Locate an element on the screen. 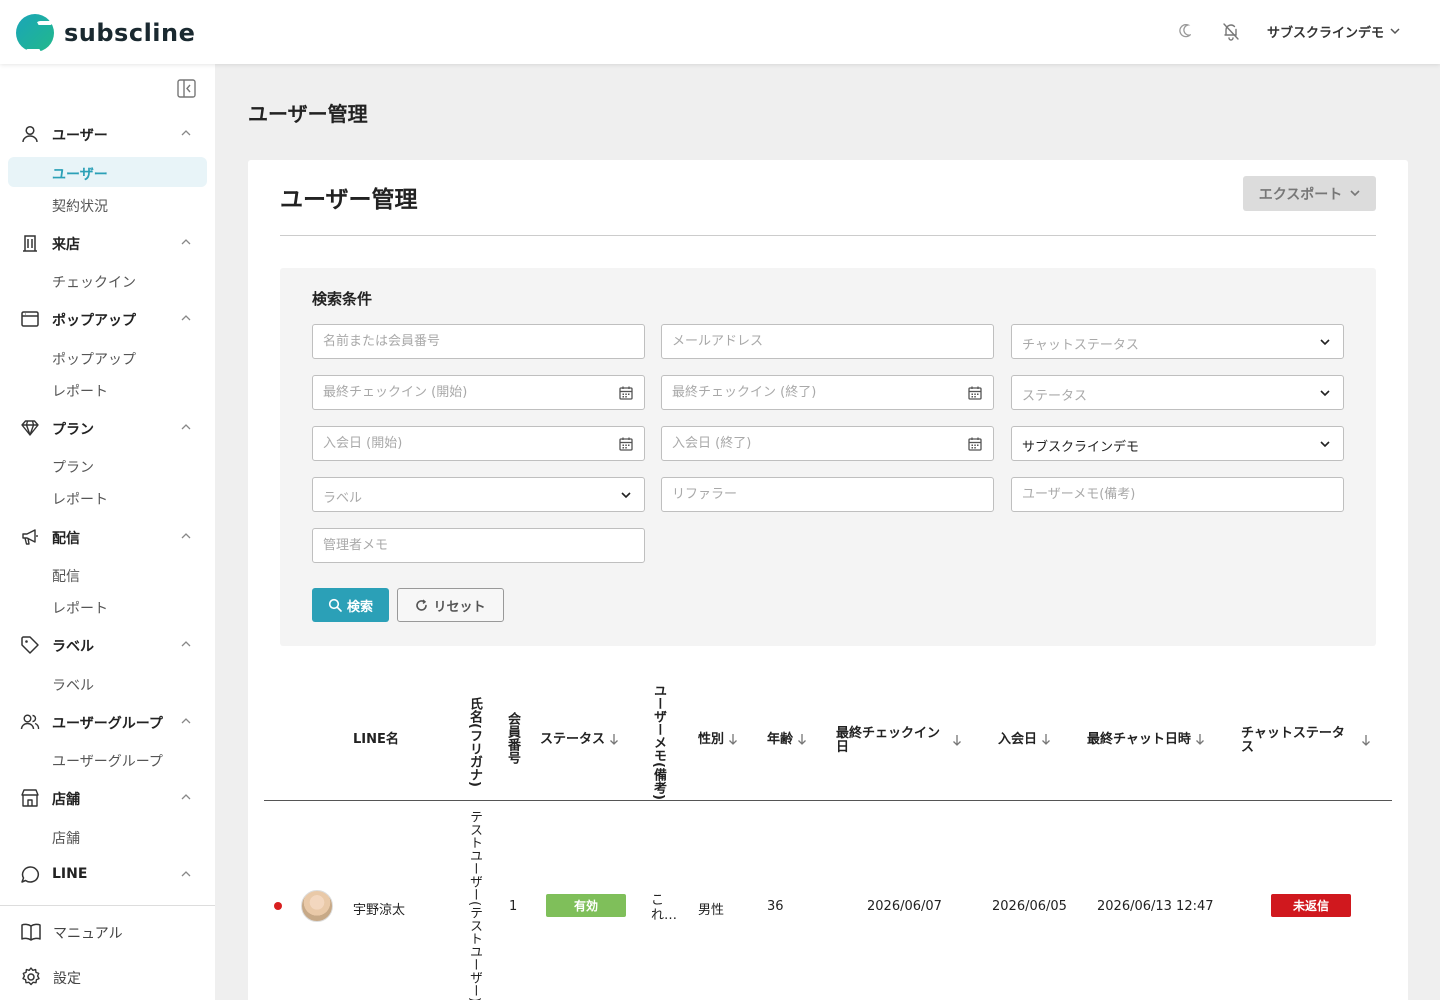  column-header-chat-status: チャットステータス is located at coordinates (1307, 740).